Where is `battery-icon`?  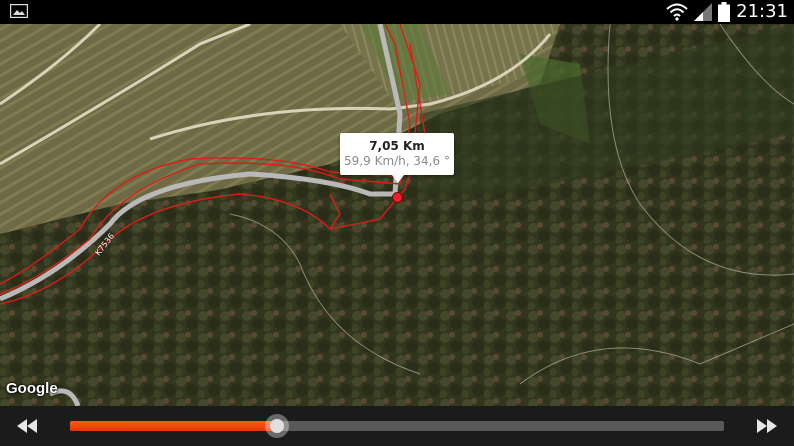 battery-icon is located at coordinates (724, 12).